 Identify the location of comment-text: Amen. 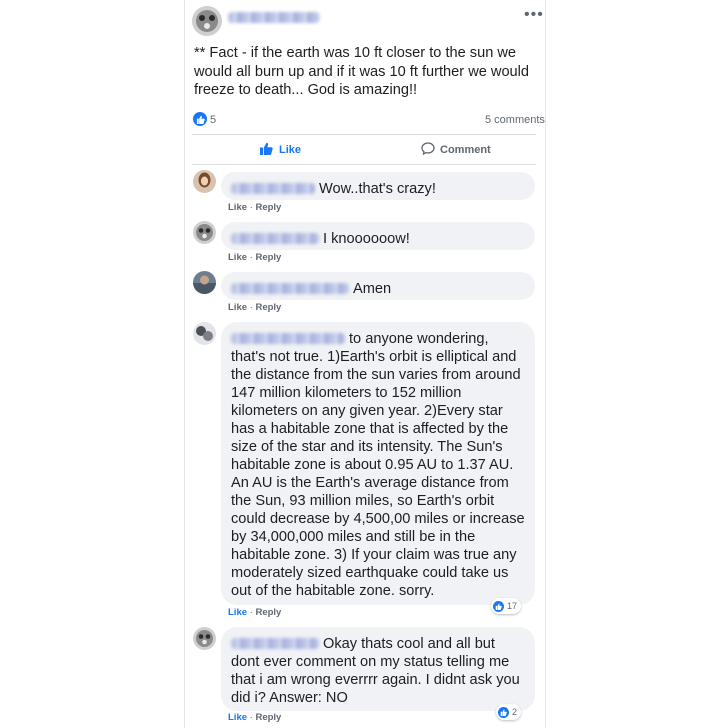
(372, 289).